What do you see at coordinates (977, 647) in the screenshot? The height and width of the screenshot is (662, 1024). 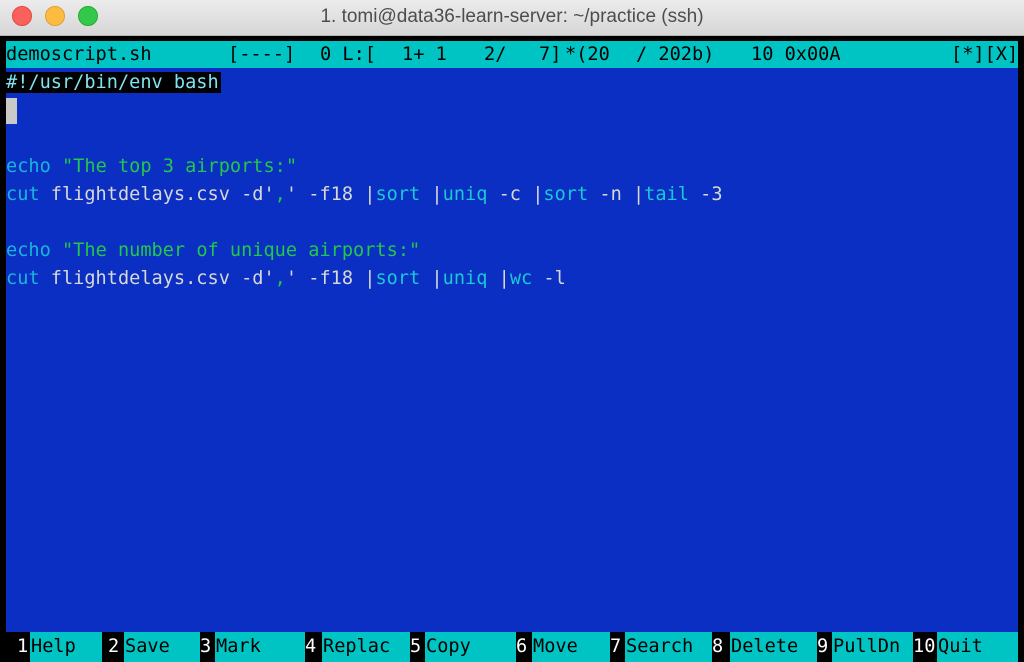 I see `function-key-label: Quit` at bounding box center [977, 647].